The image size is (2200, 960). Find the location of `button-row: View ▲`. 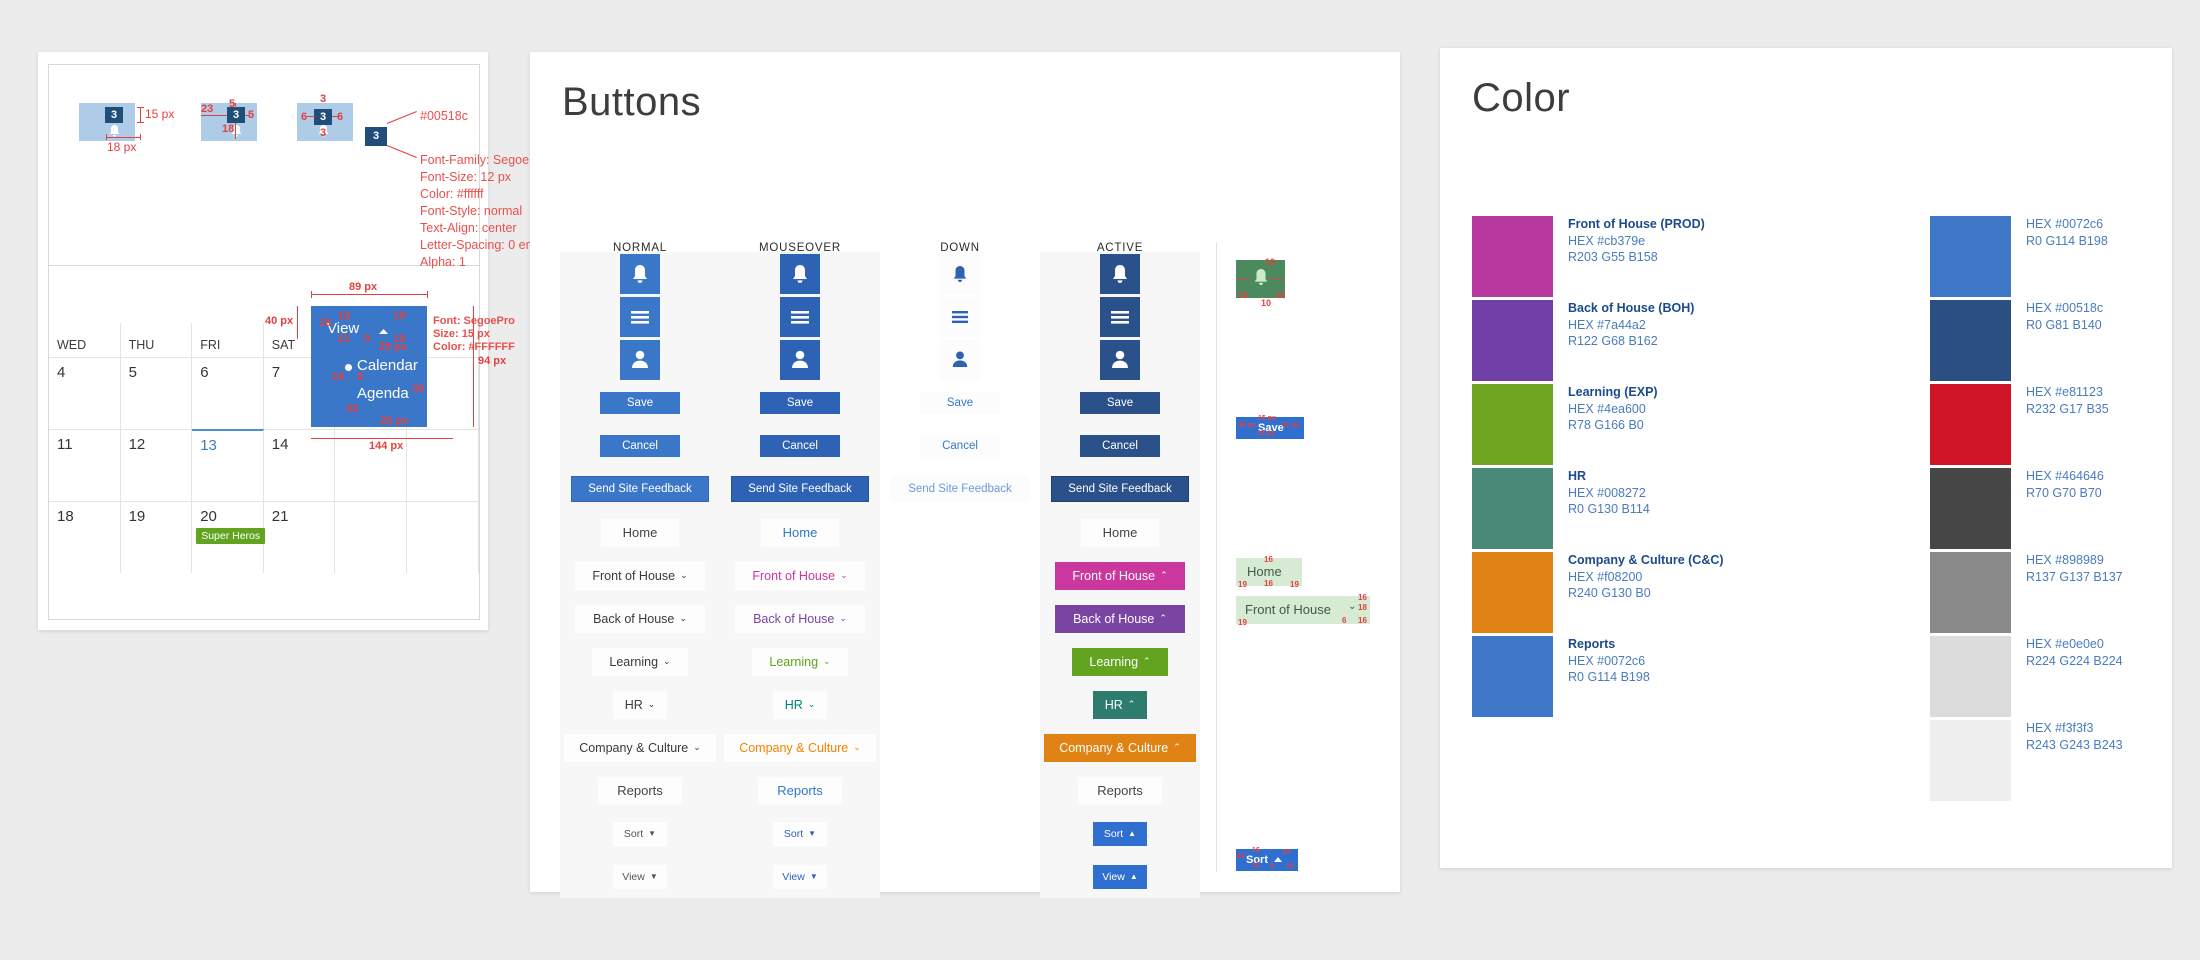

button-row: View ▲ is located at coordinates (1120, 876).